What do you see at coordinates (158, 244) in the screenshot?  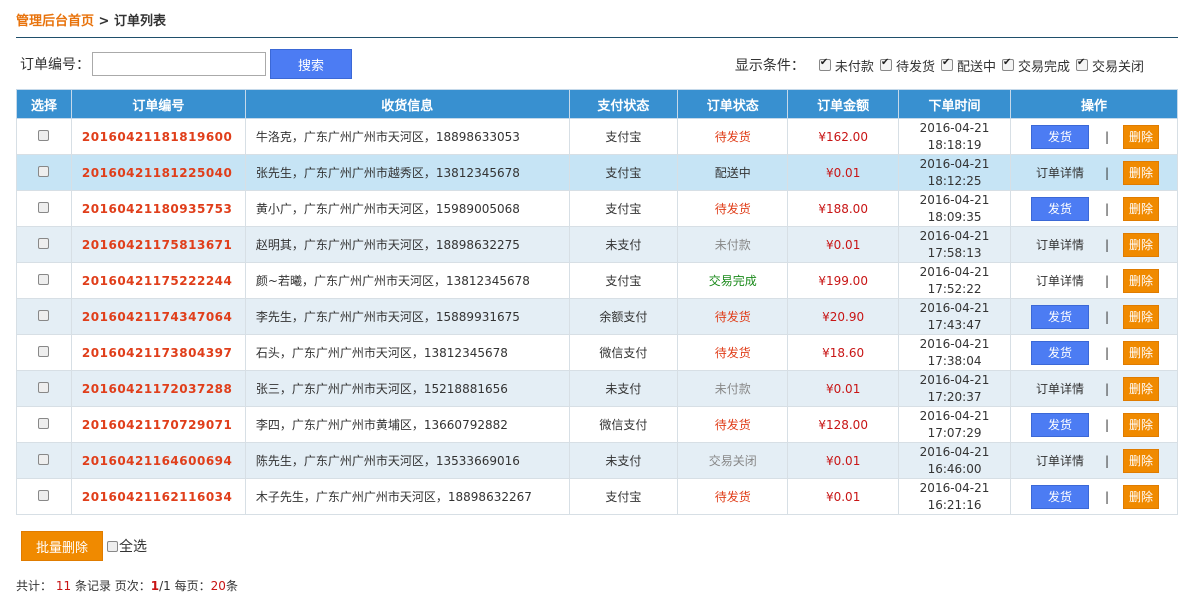 I see `order-number: 20160421175813671` at bounding box center [158, 244].